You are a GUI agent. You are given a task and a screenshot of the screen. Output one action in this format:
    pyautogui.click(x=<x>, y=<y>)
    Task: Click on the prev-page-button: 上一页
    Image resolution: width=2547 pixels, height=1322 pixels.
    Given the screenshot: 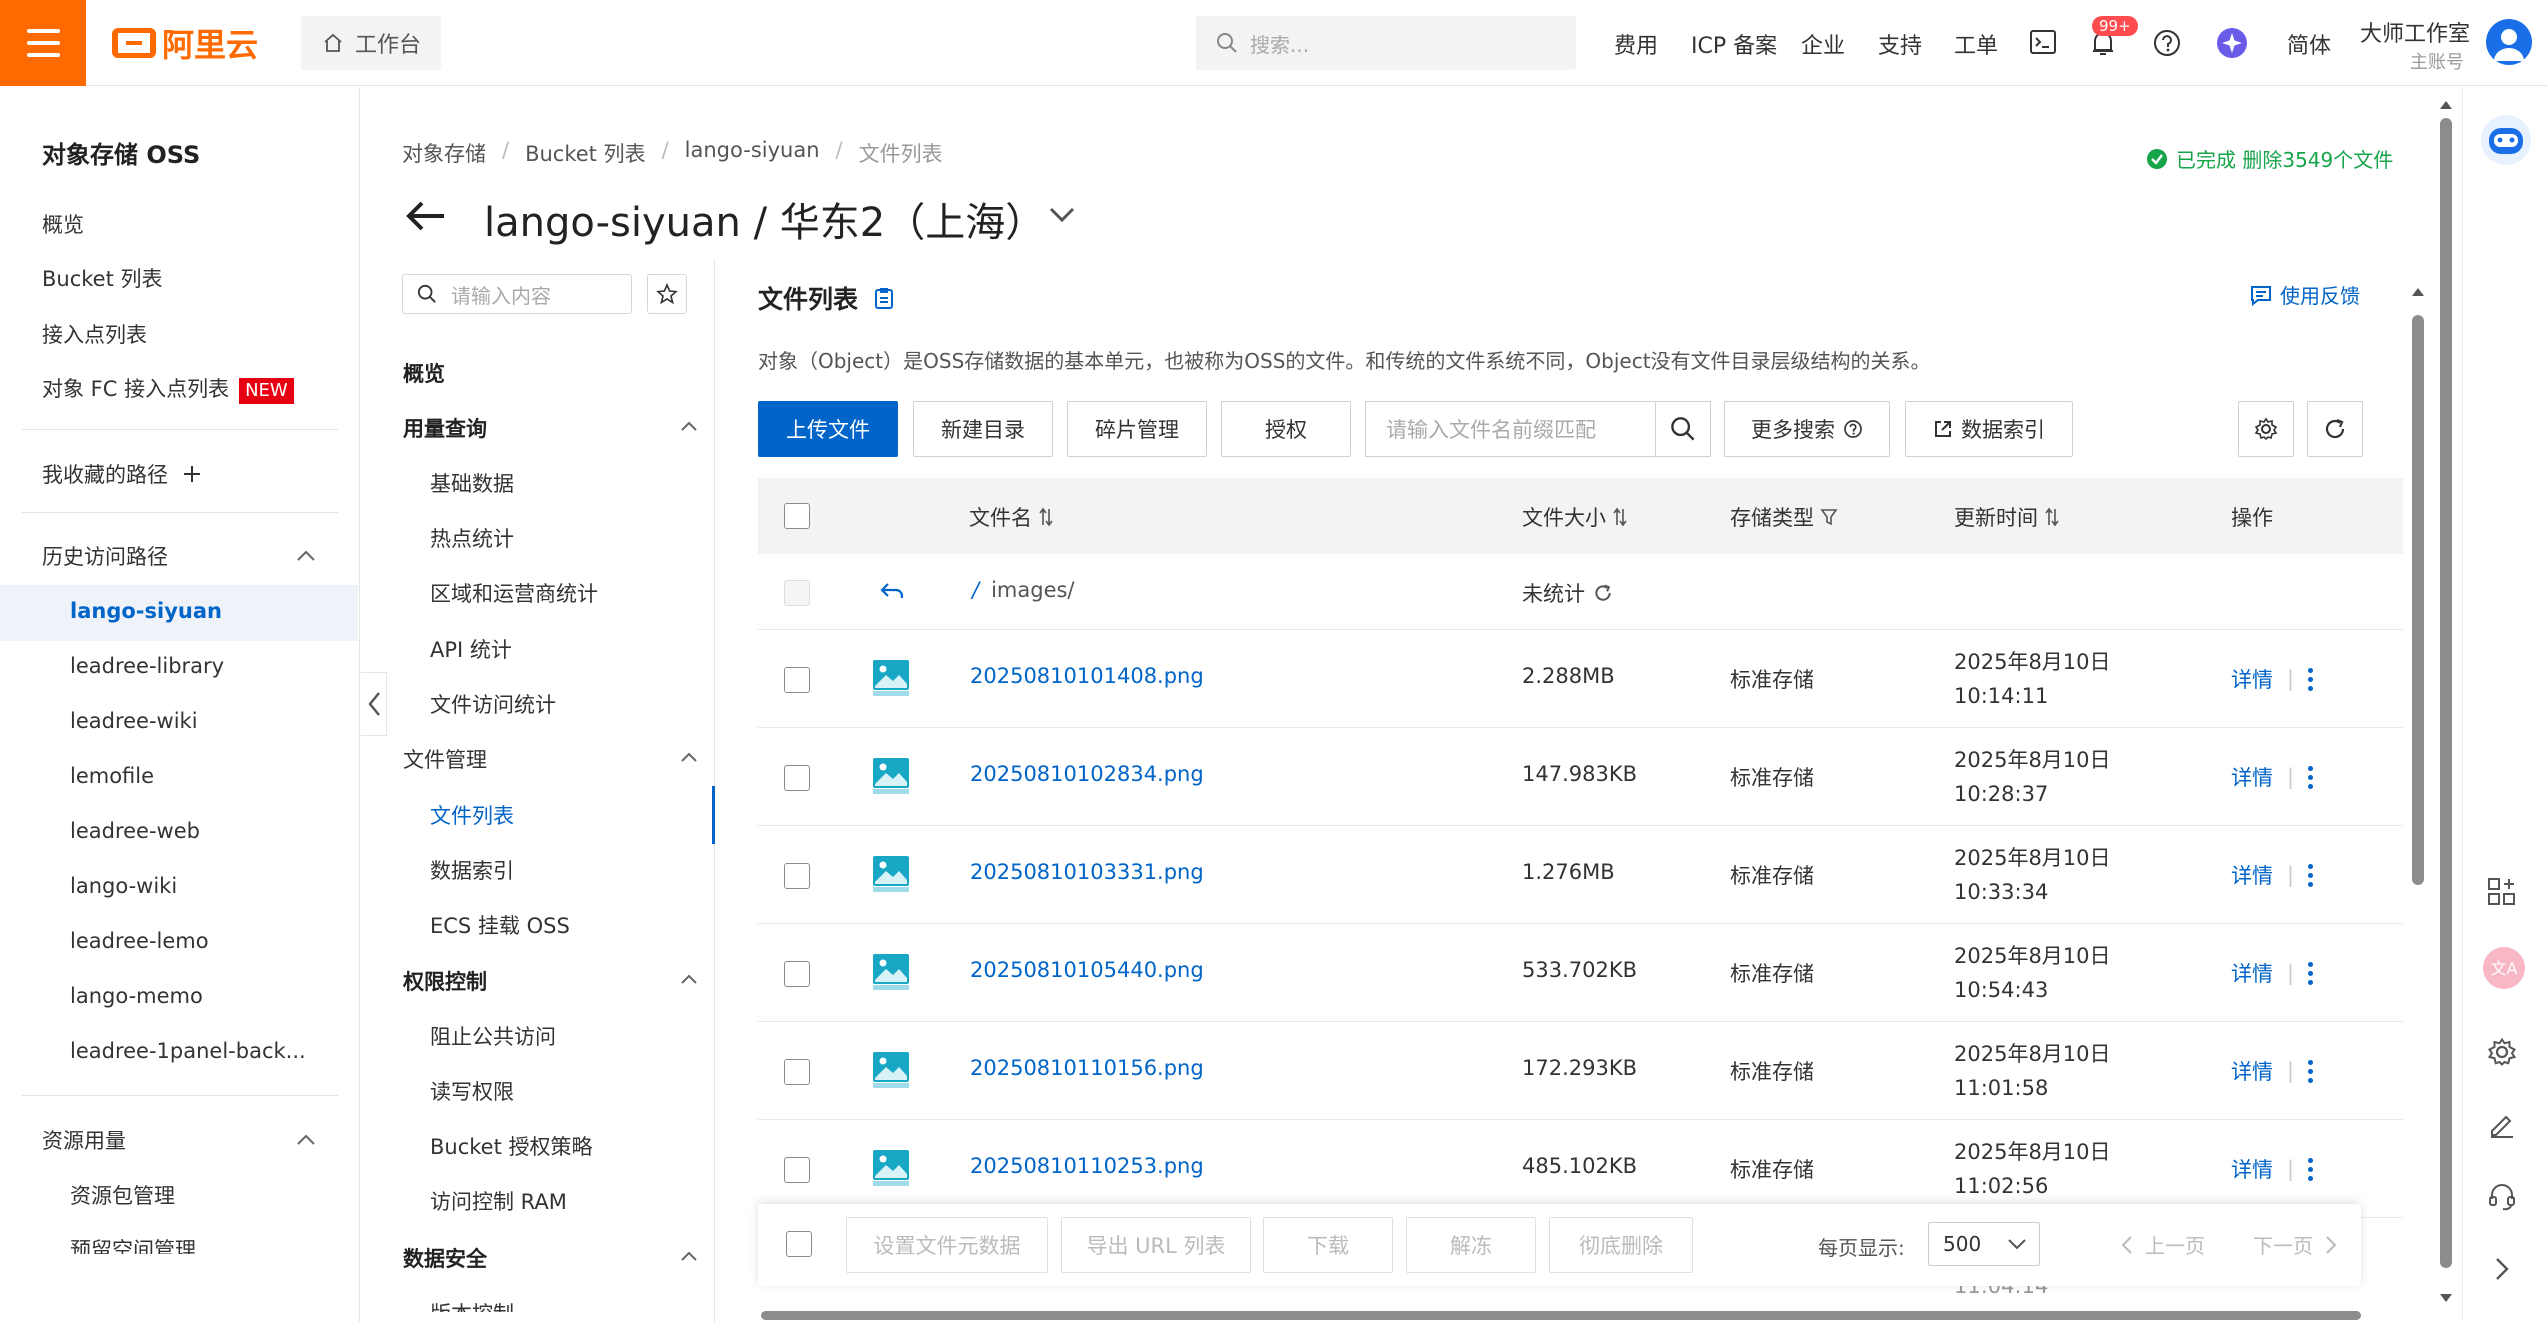 What is the action you would take?
    pyautogui.click(x=2163, y=1244)
    